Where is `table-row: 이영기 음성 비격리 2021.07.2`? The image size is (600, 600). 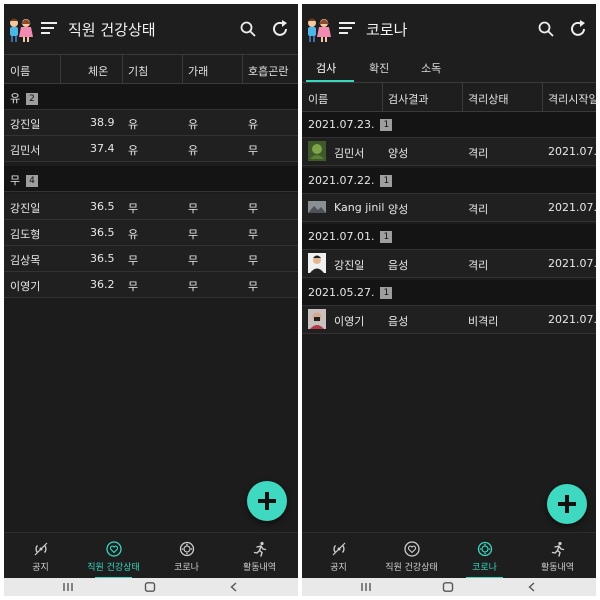
table-row: 이영기 음성 비격리 2021.07.2 is located at coordinates (449, 320).